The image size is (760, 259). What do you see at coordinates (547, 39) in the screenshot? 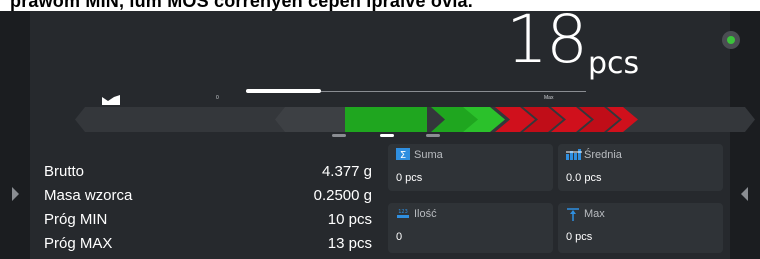
I see `weight-value: 18` at bounding box center [547, 39].